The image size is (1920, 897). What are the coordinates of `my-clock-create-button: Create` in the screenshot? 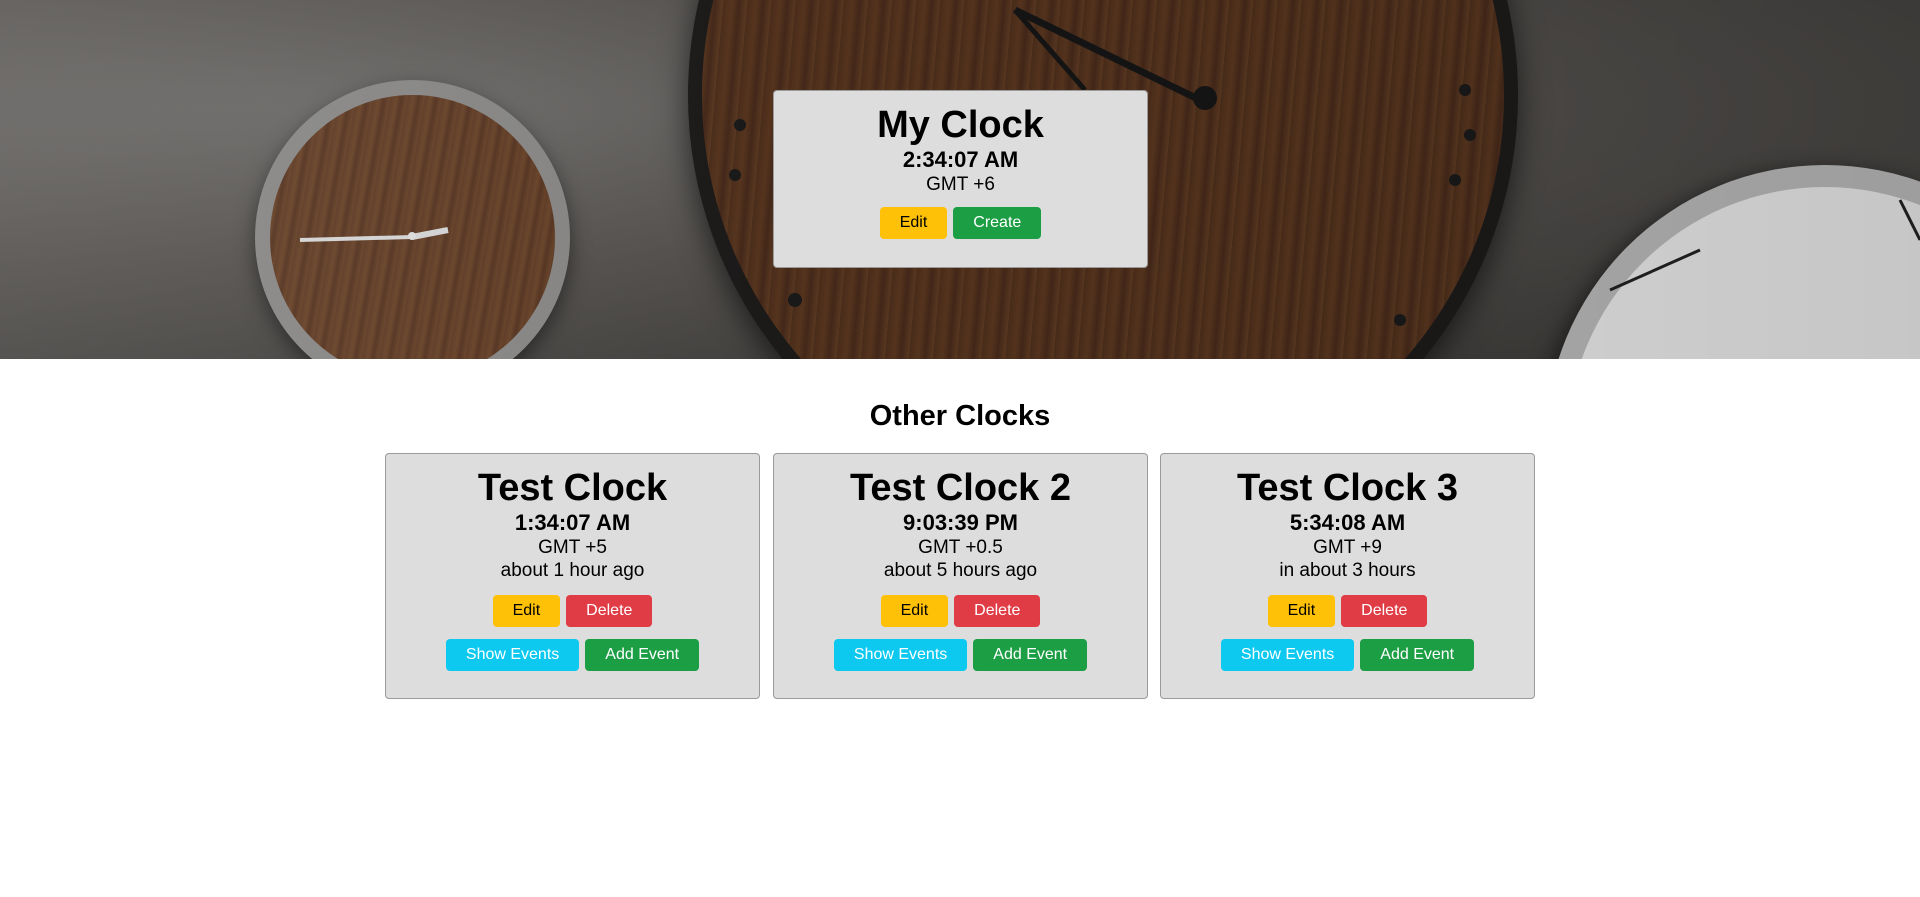 It's located at (997, 223).